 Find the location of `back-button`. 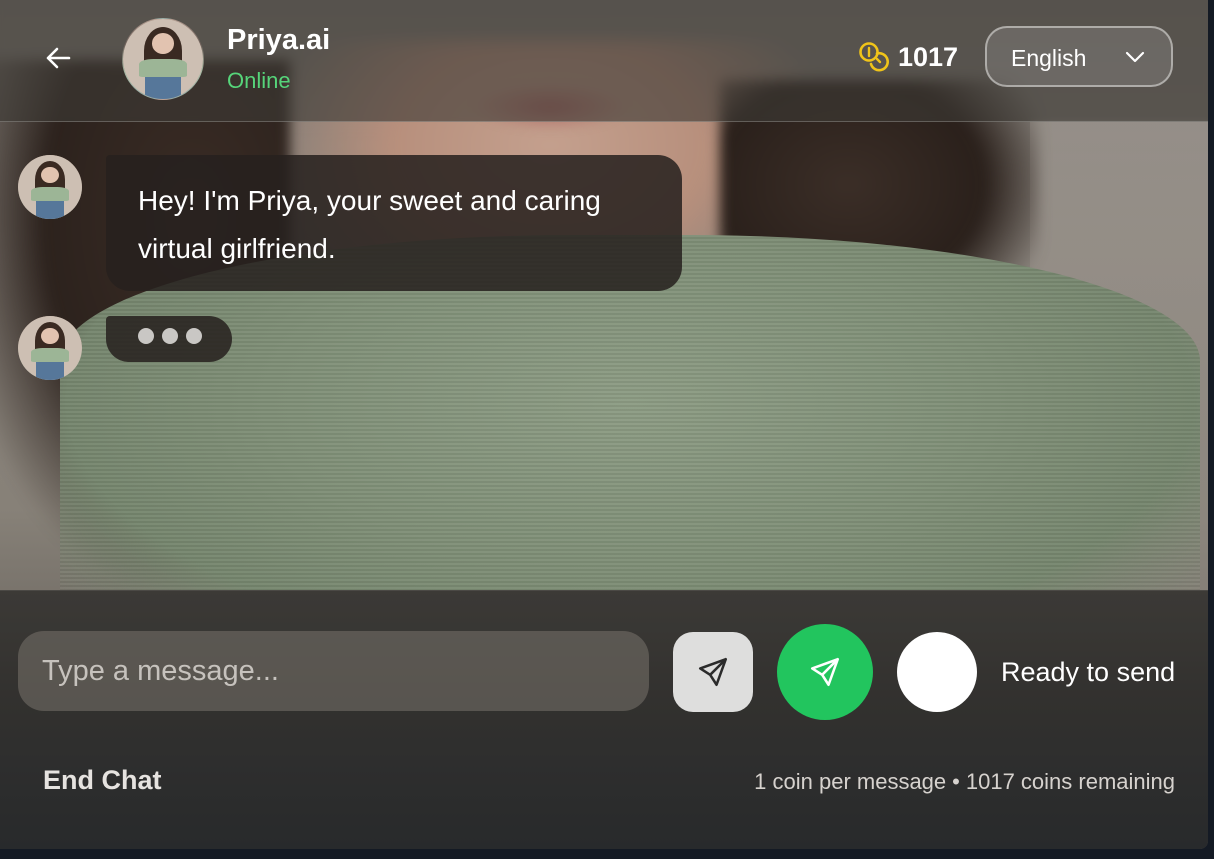

back-button is located at coordinates (58, 58).